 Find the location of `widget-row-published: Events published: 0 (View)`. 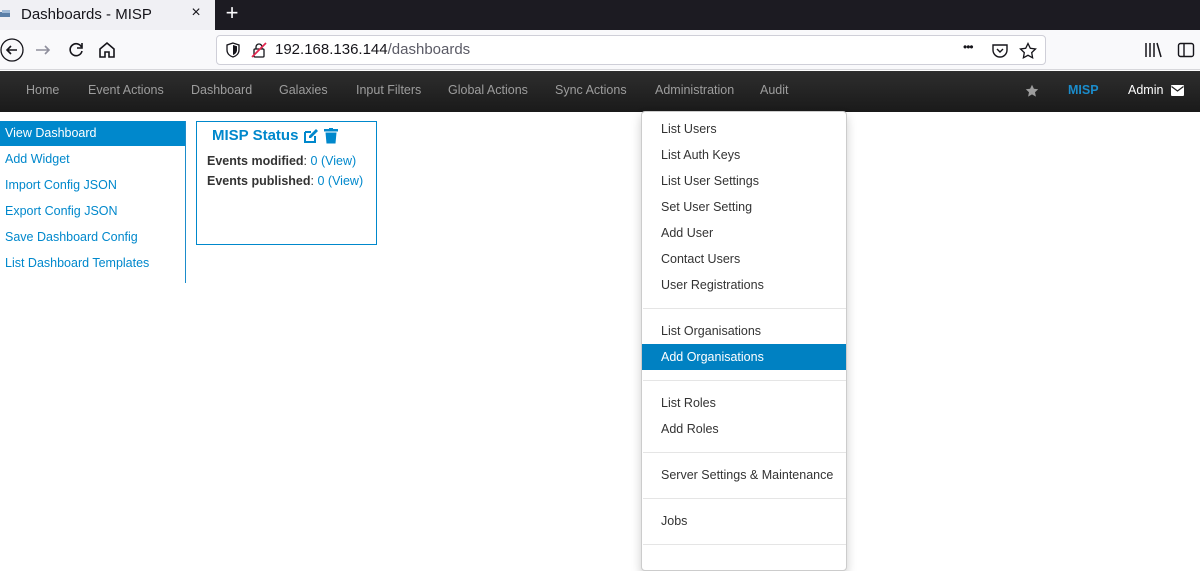

widget-row-published: Events published: 0 (View) is located at coordinates (285, 181).